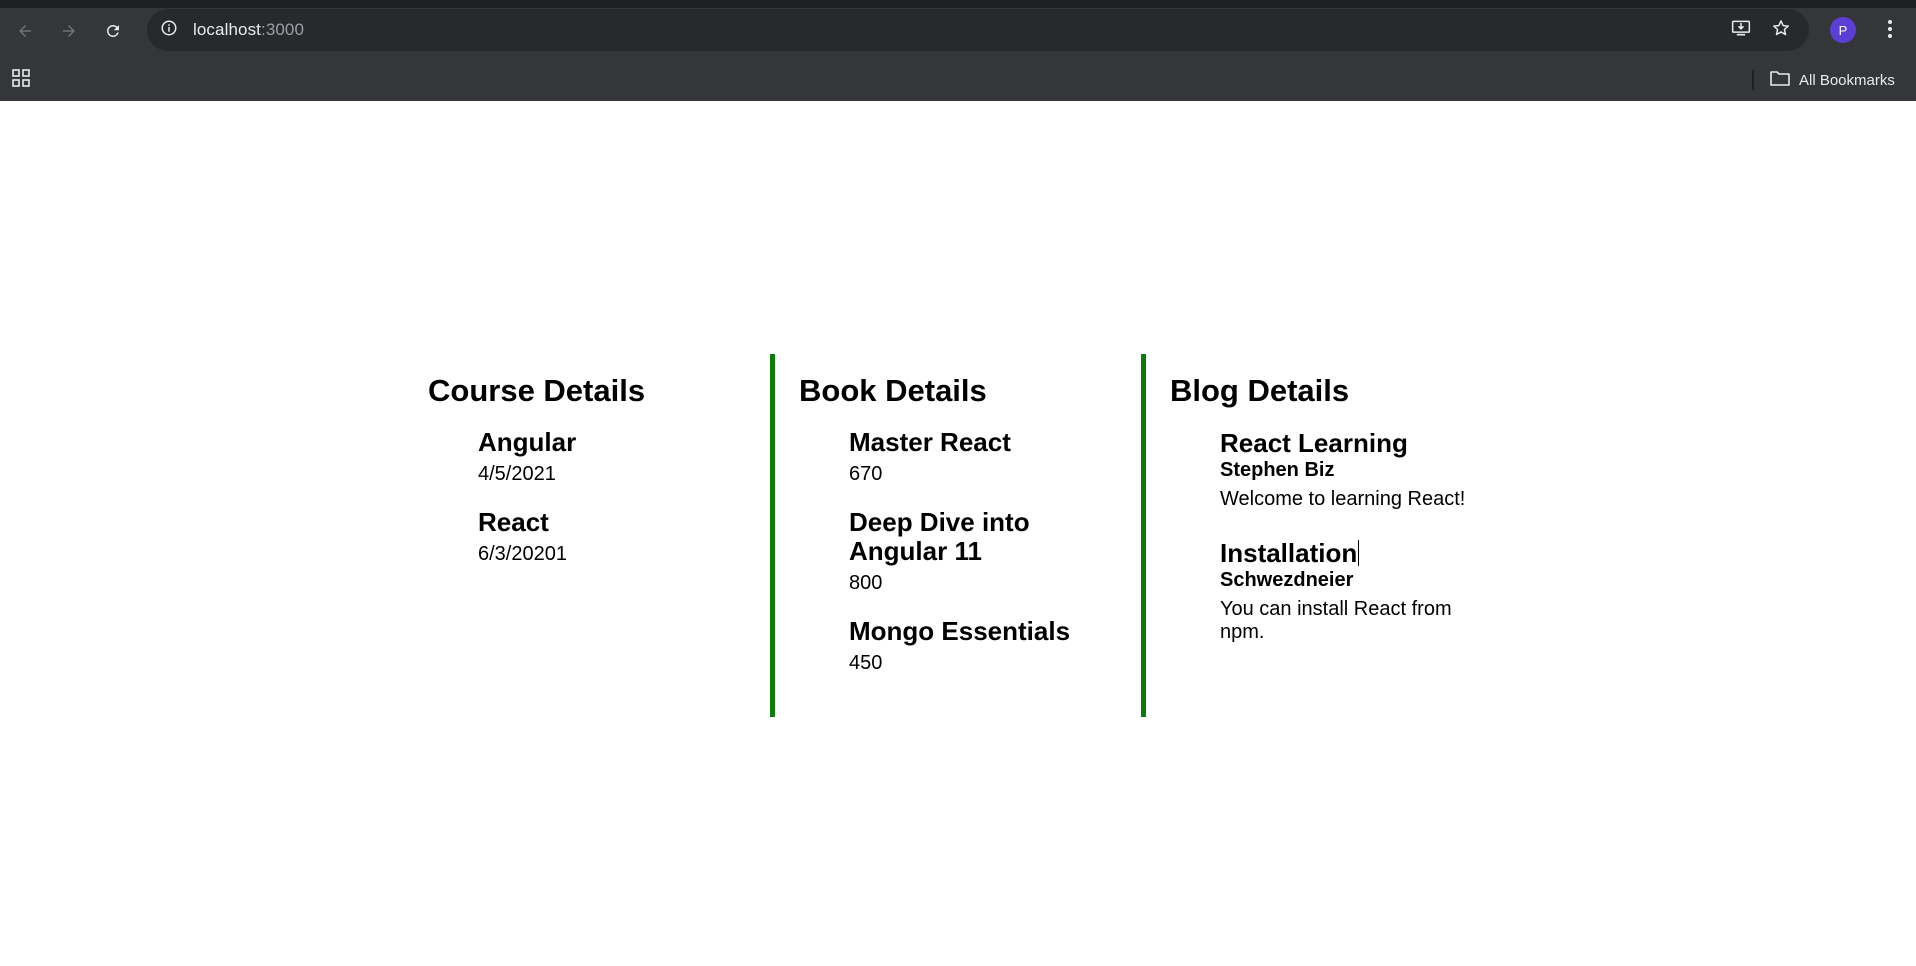  What do you see at coordinates (939, 536) in the screenshot?
I see `book-name: Deep Dive into Angular 11` at bounding box center [939, 536].